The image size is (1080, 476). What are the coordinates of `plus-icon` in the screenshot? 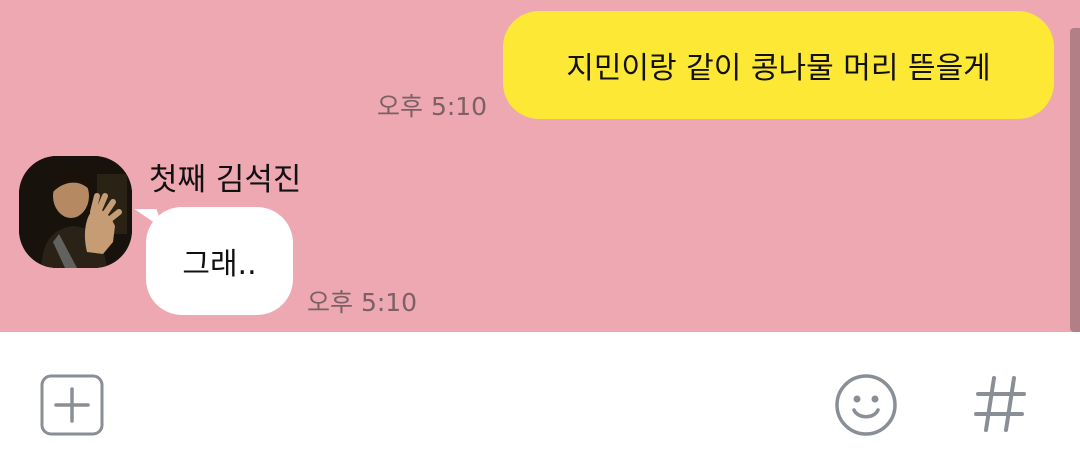 It's located at (72, 405).